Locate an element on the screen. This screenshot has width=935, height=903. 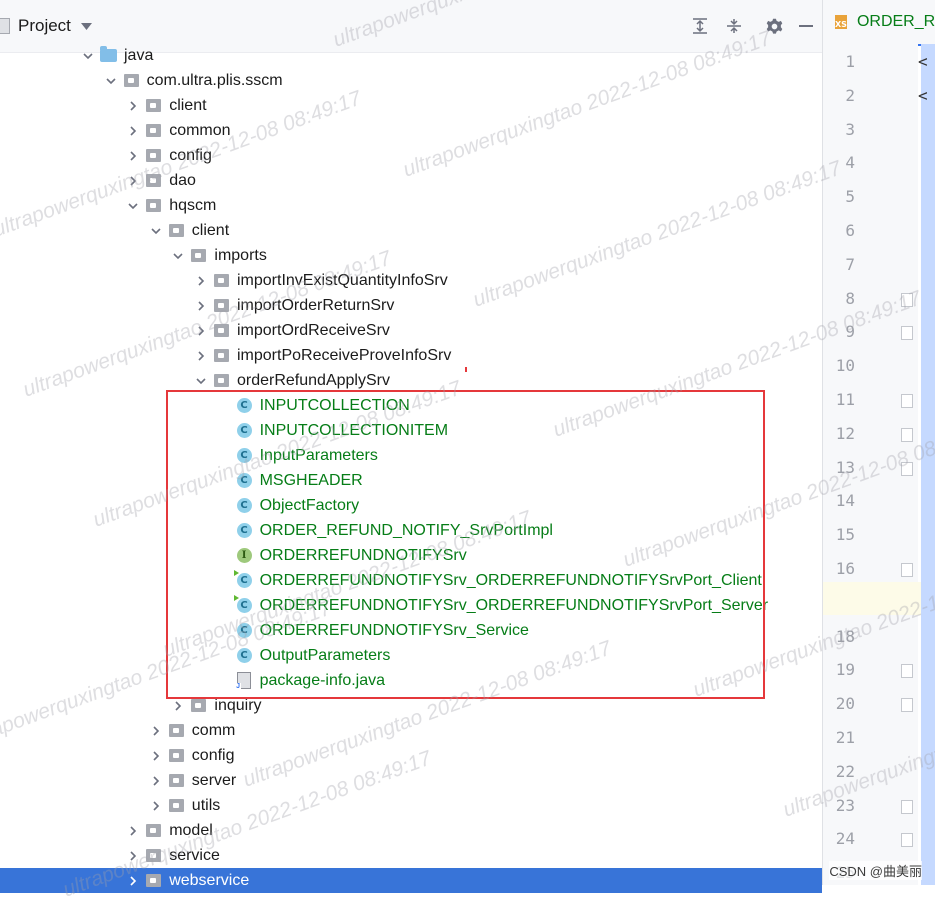
minimize-icon is located at coordinates (806, 26).